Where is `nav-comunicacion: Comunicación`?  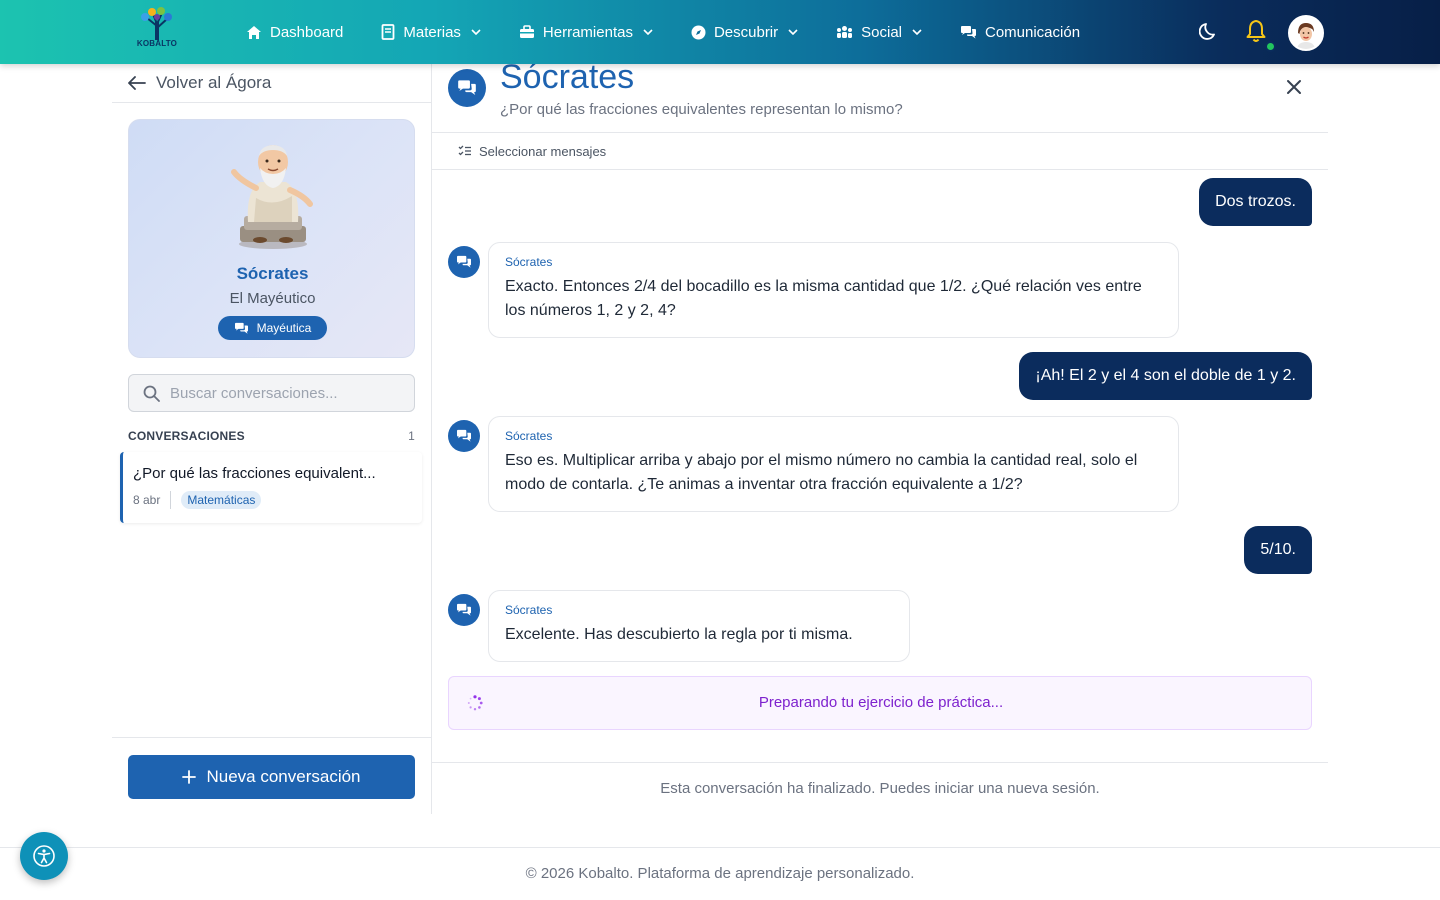
nav-comunicacion: Comunicación is located at coordinates (1020, 32).